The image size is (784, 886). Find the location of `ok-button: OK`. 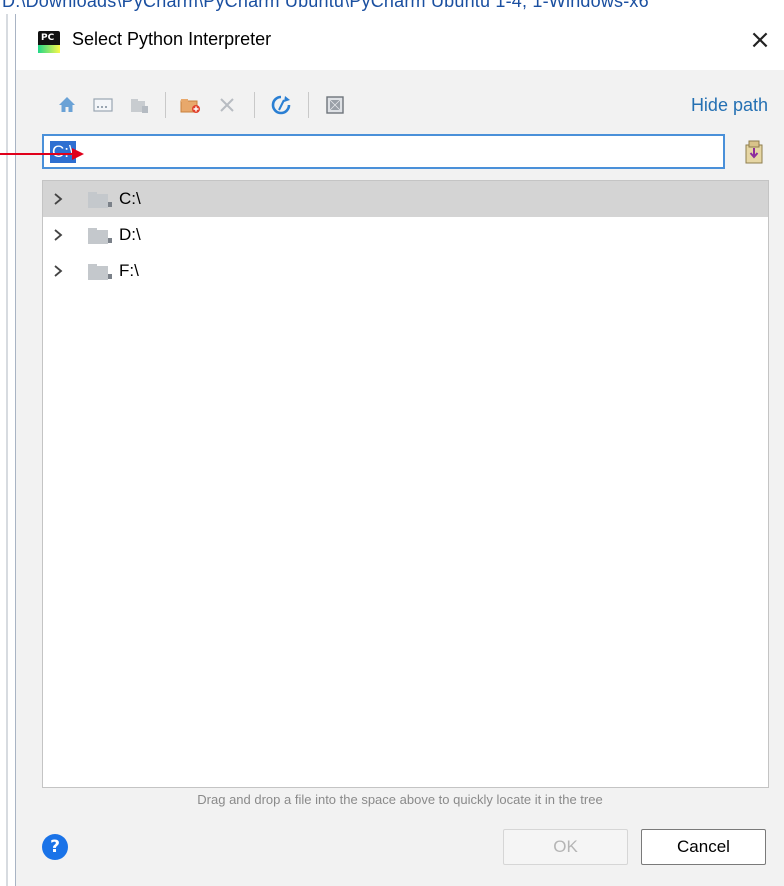

ok-button: OK is located at coordinates (565, 847).